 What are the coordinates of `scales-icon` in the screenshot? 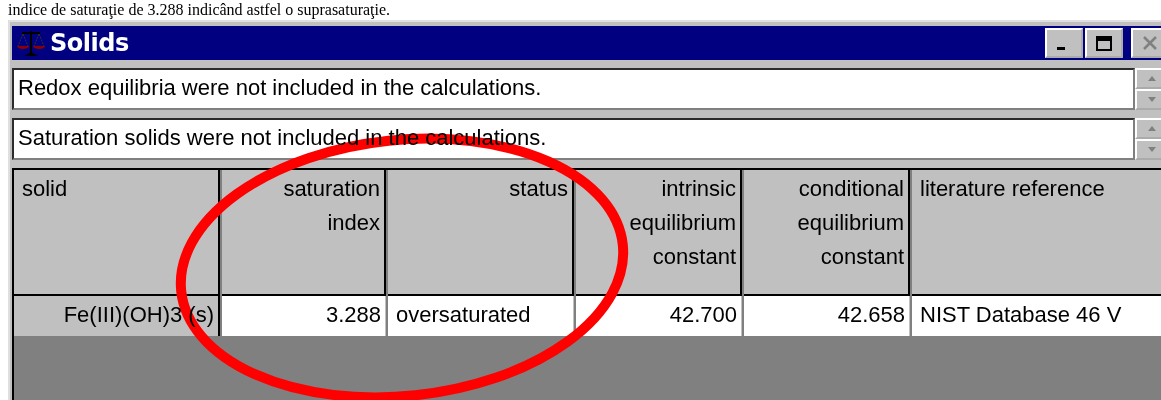 It's located at (31, 43).